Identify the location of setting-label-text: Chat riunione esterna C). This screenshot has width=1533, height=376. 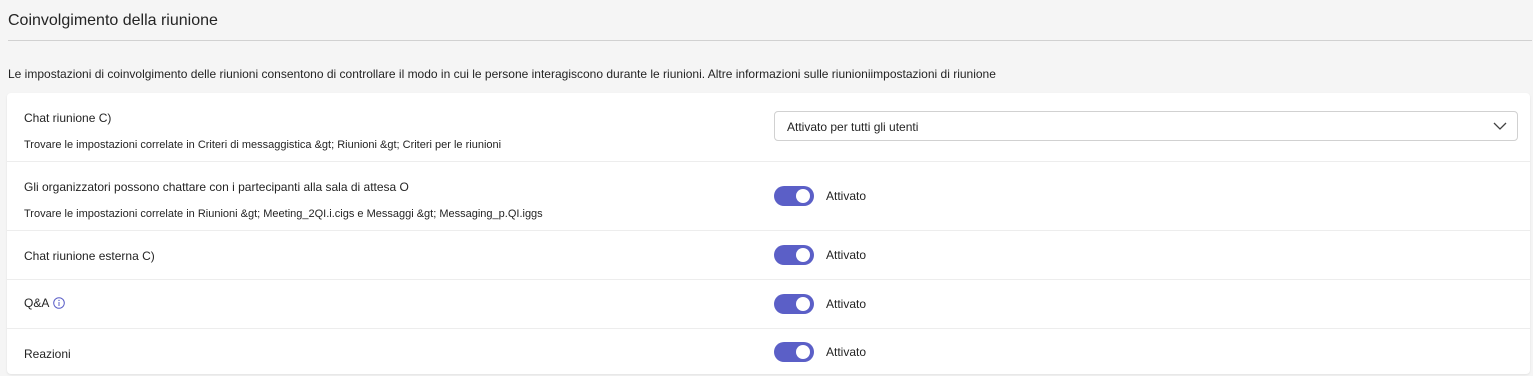
(89, 256).